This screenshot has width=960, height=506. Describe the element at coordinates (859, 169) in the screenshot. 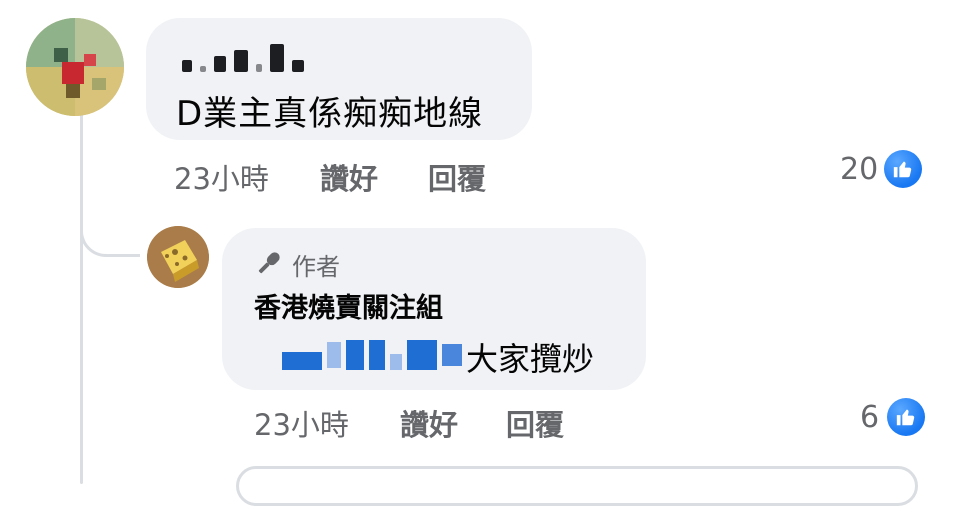

I see `like-count: 20` at that location.